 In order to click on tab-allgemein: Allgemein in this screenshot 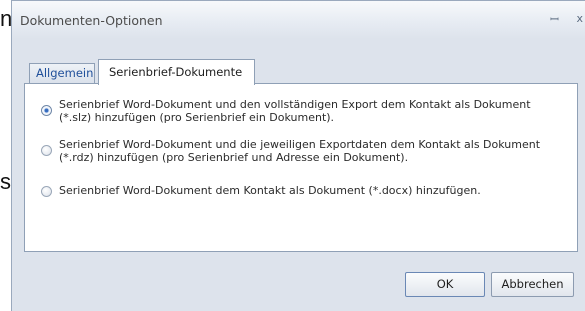, I will do `click(62, 73)`.